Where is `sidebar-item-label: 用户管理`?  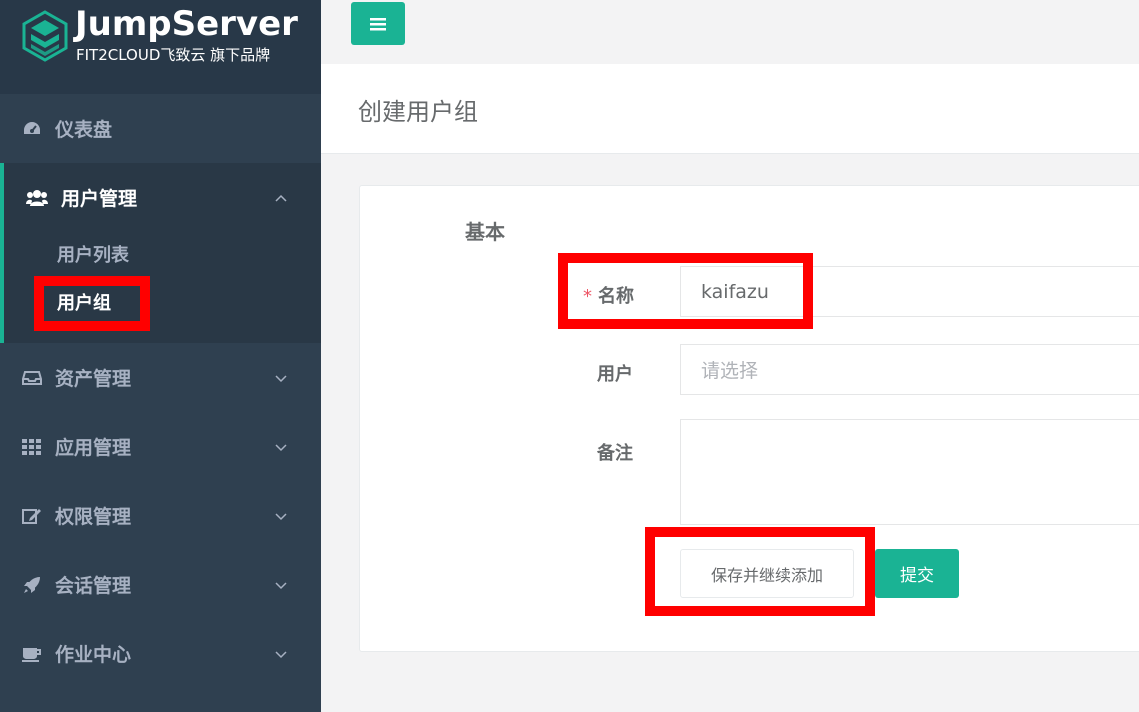
sidebar-item-label: 用户管理 is located at coordinates (99, 199).